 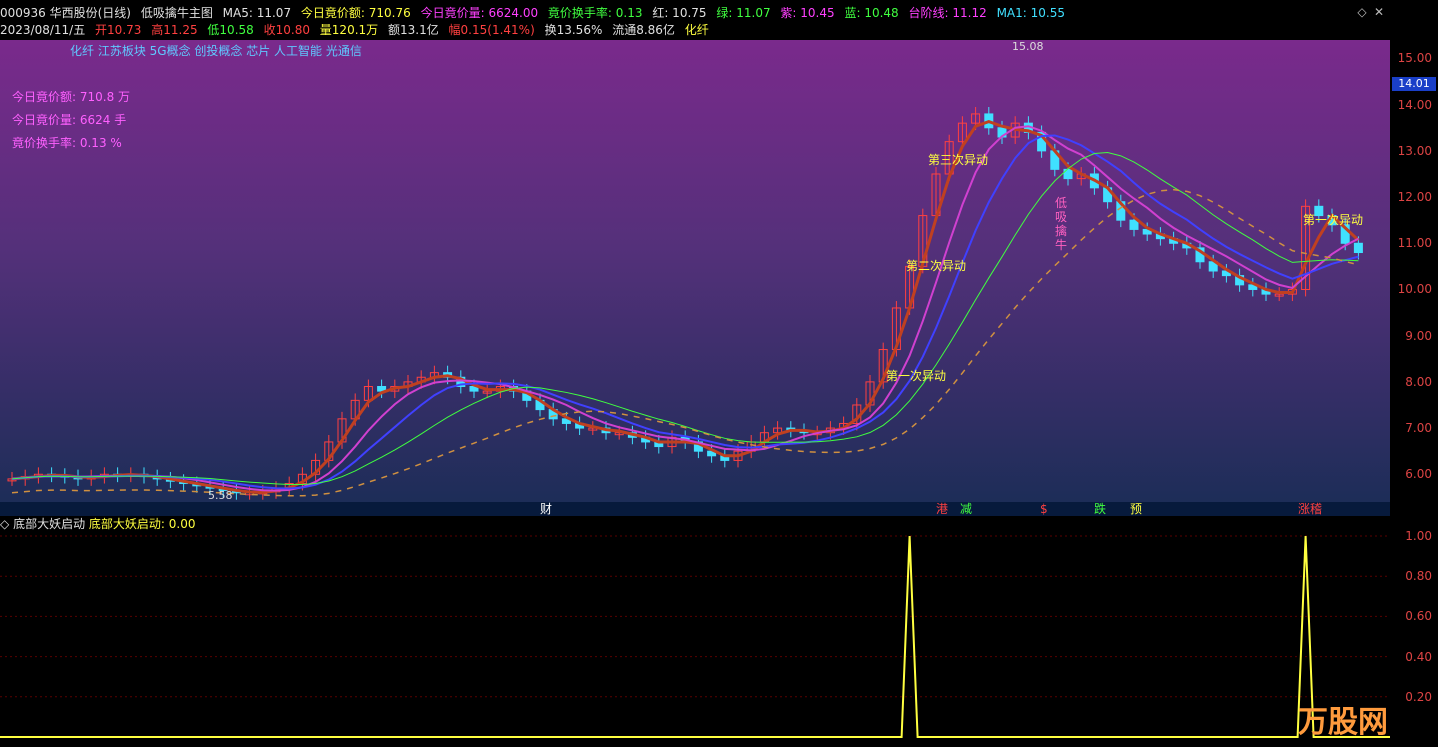 What do you see at coordinates (1418, 381) in the screenshot?
I see `price-tick: 8.00` at bounding box center [1418, 381].